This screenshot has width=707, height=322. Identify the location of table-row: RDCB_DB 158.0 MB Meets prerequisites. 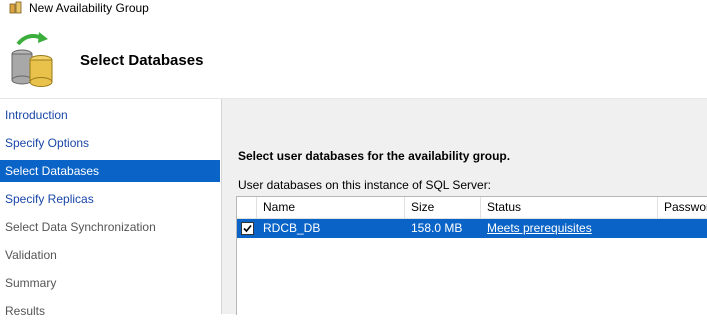
(472, 228).